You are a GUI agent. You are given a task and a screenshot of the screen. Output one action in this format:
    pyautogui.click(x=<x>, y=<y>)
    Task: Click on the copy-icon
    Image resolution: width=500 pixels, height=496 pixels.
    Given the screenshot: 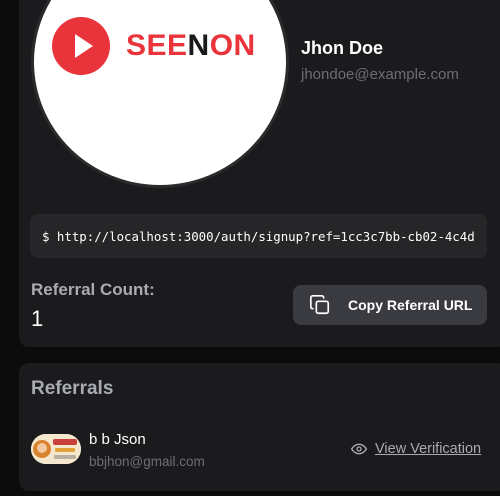 What is the action you would take?
    pyautogui.click(x=320, y=305)
    